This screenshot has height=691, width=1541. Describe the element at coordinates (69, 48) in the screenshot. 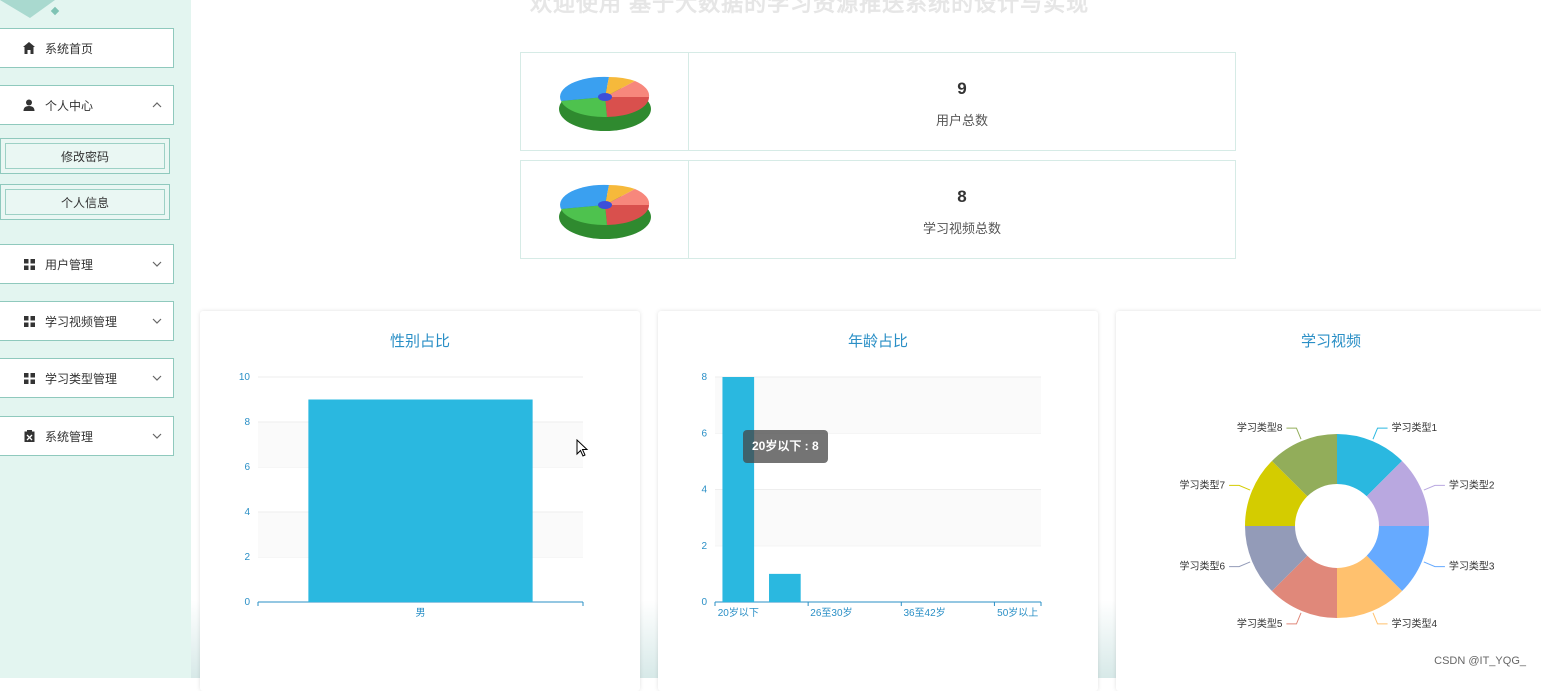

I see `sidebar-item-label: 系统首页` at that location.